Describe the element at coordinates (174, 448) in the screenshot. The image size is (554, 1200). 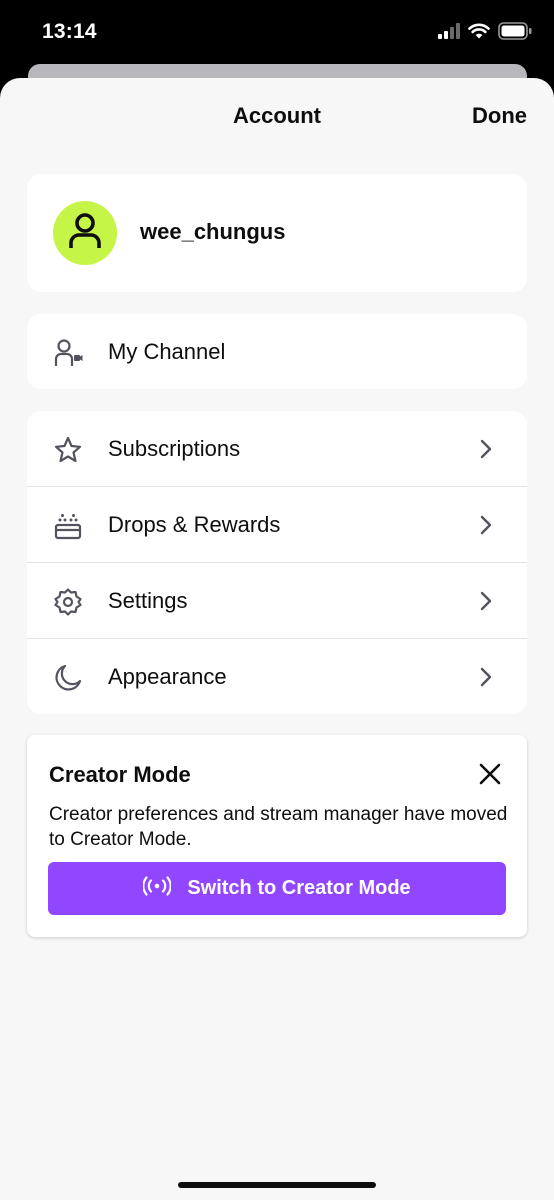
I see `menu-item-label: Subscriptions` at that location.